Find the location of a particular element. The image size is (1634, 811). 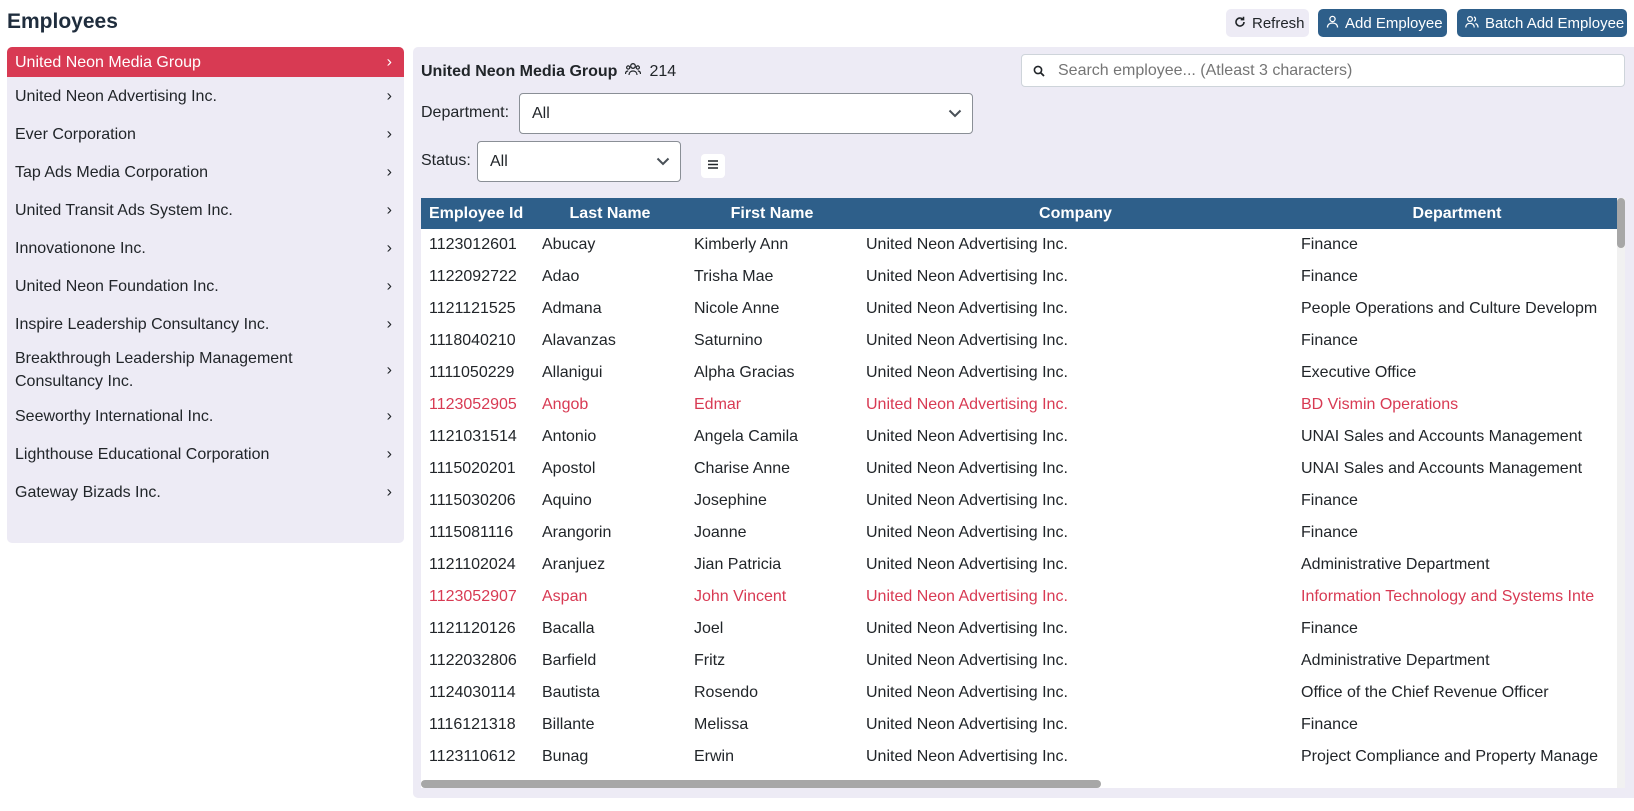

status-label: Status: is located at coordinates (446, 160).